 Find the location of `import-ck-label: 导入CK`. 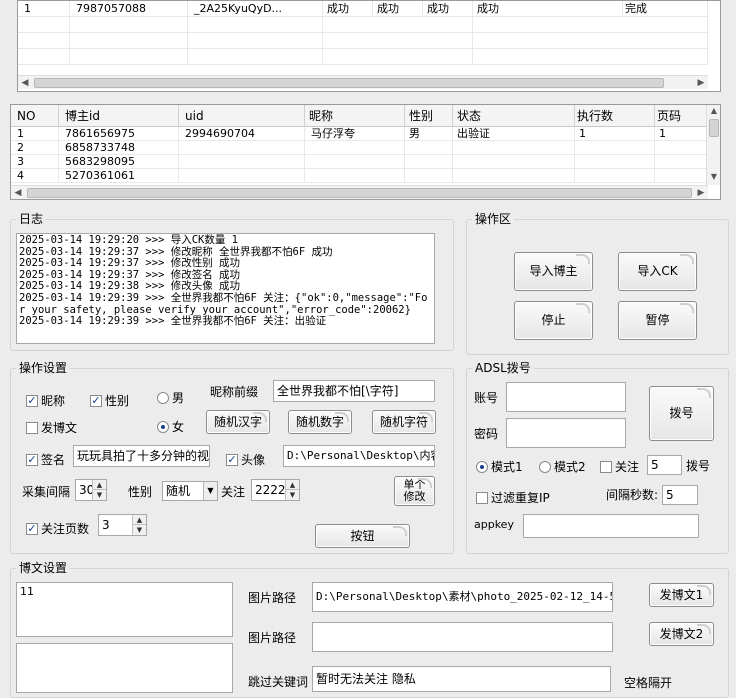

import-ck-label: 导入CK is located at coordinates (657, 271).